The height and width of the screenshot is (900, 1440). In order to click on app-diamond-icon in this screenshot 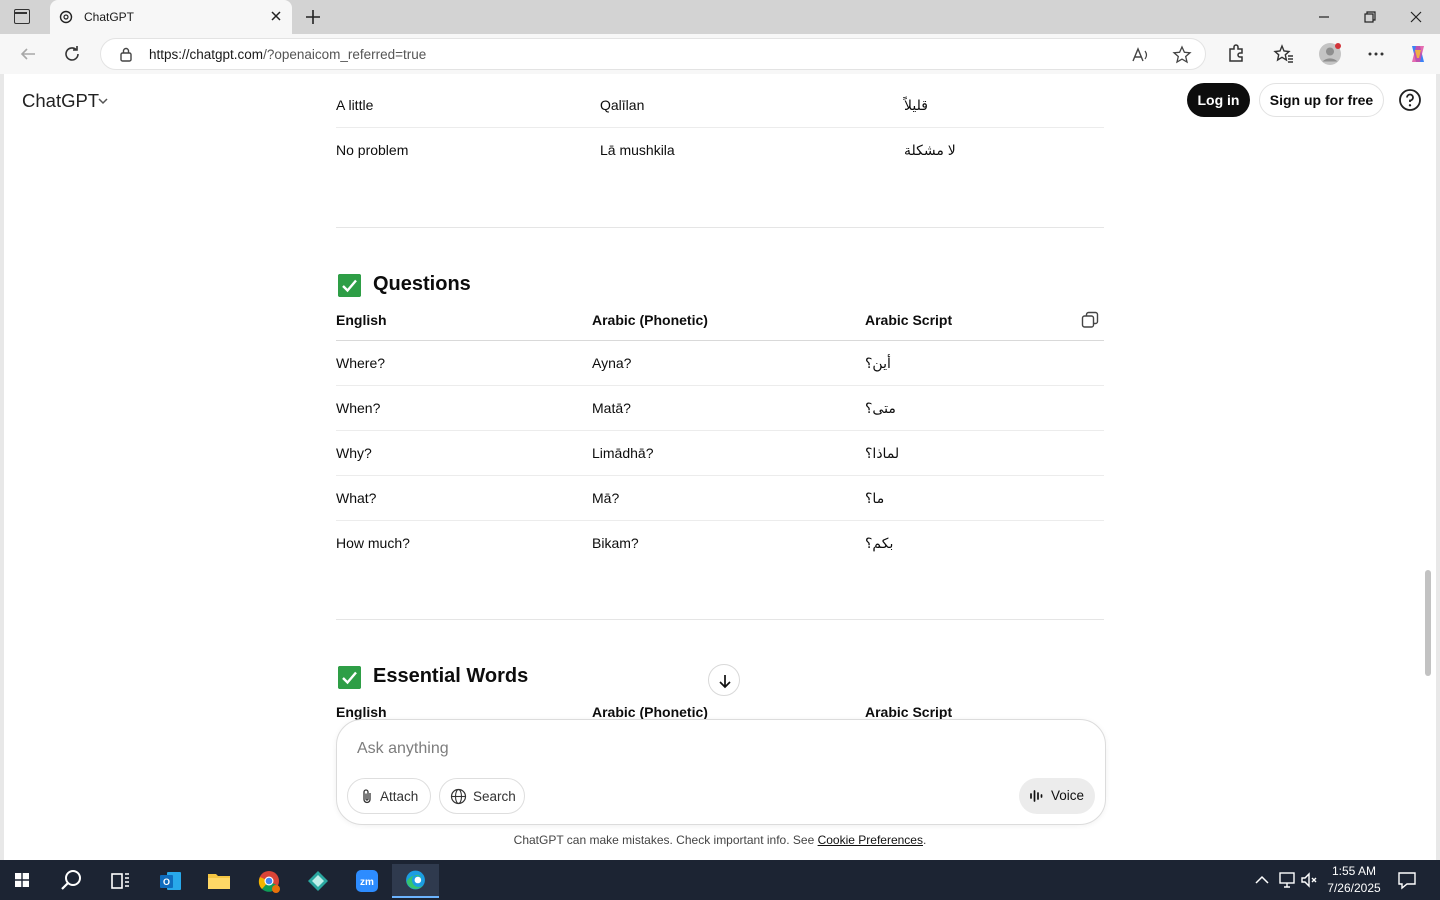, I will do `click(318, 881)`.